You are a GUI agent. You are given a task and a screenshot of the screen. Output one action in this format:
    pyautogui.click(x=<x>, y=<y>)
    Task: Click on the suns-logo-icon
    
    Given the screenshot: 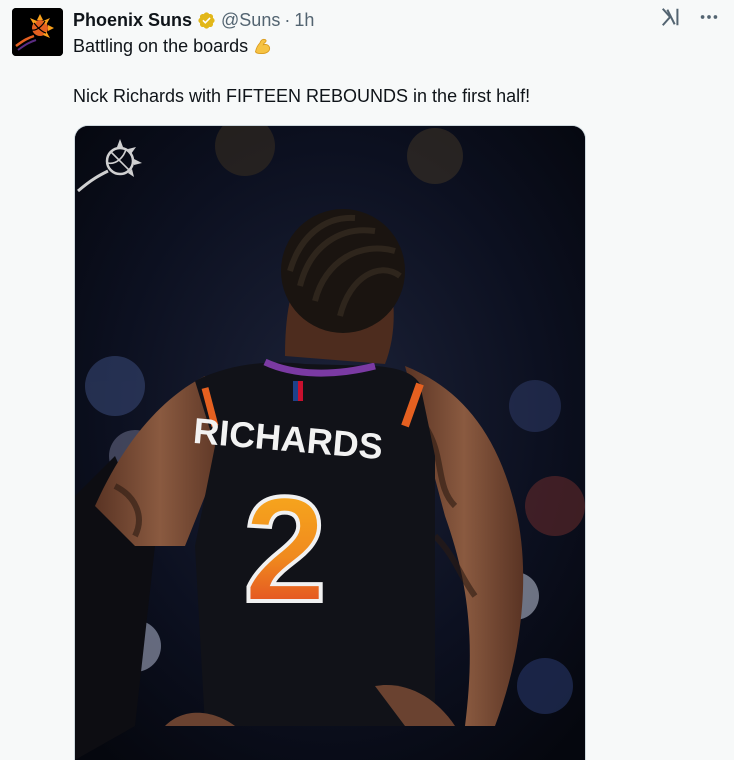 What is the action you would take?
    pyautogui.click(x=37, y=32)
    